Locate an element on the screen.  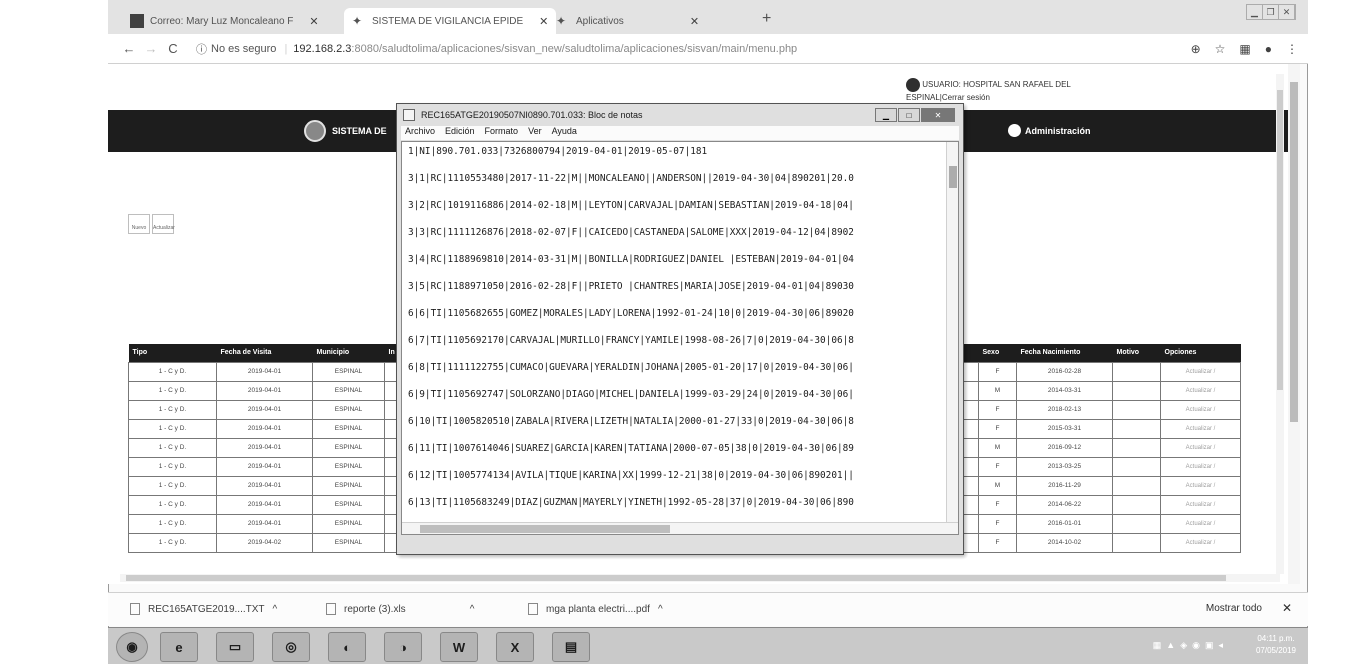
menu-edicion: Edición is located at coordinates (460, 133).